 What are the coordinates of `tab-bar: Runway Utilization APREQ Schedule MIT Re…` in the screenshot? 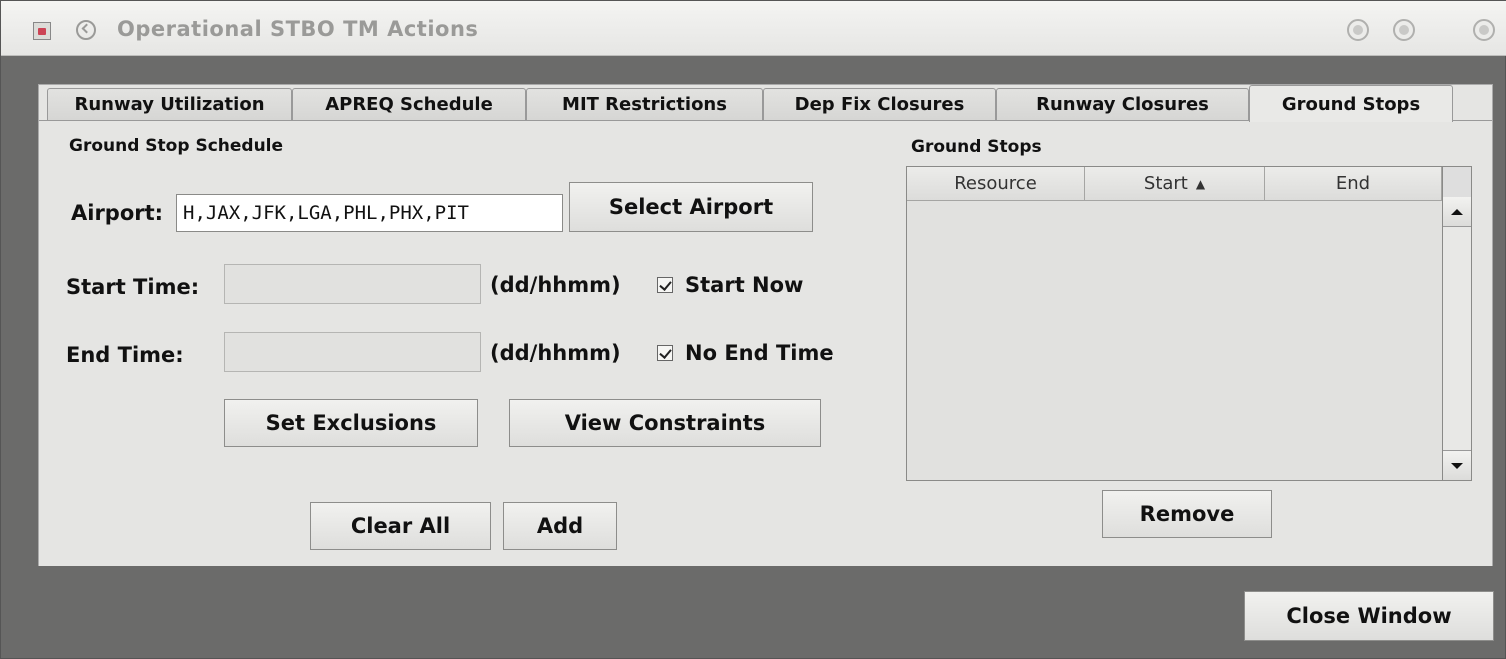 It's located at (765, 103).